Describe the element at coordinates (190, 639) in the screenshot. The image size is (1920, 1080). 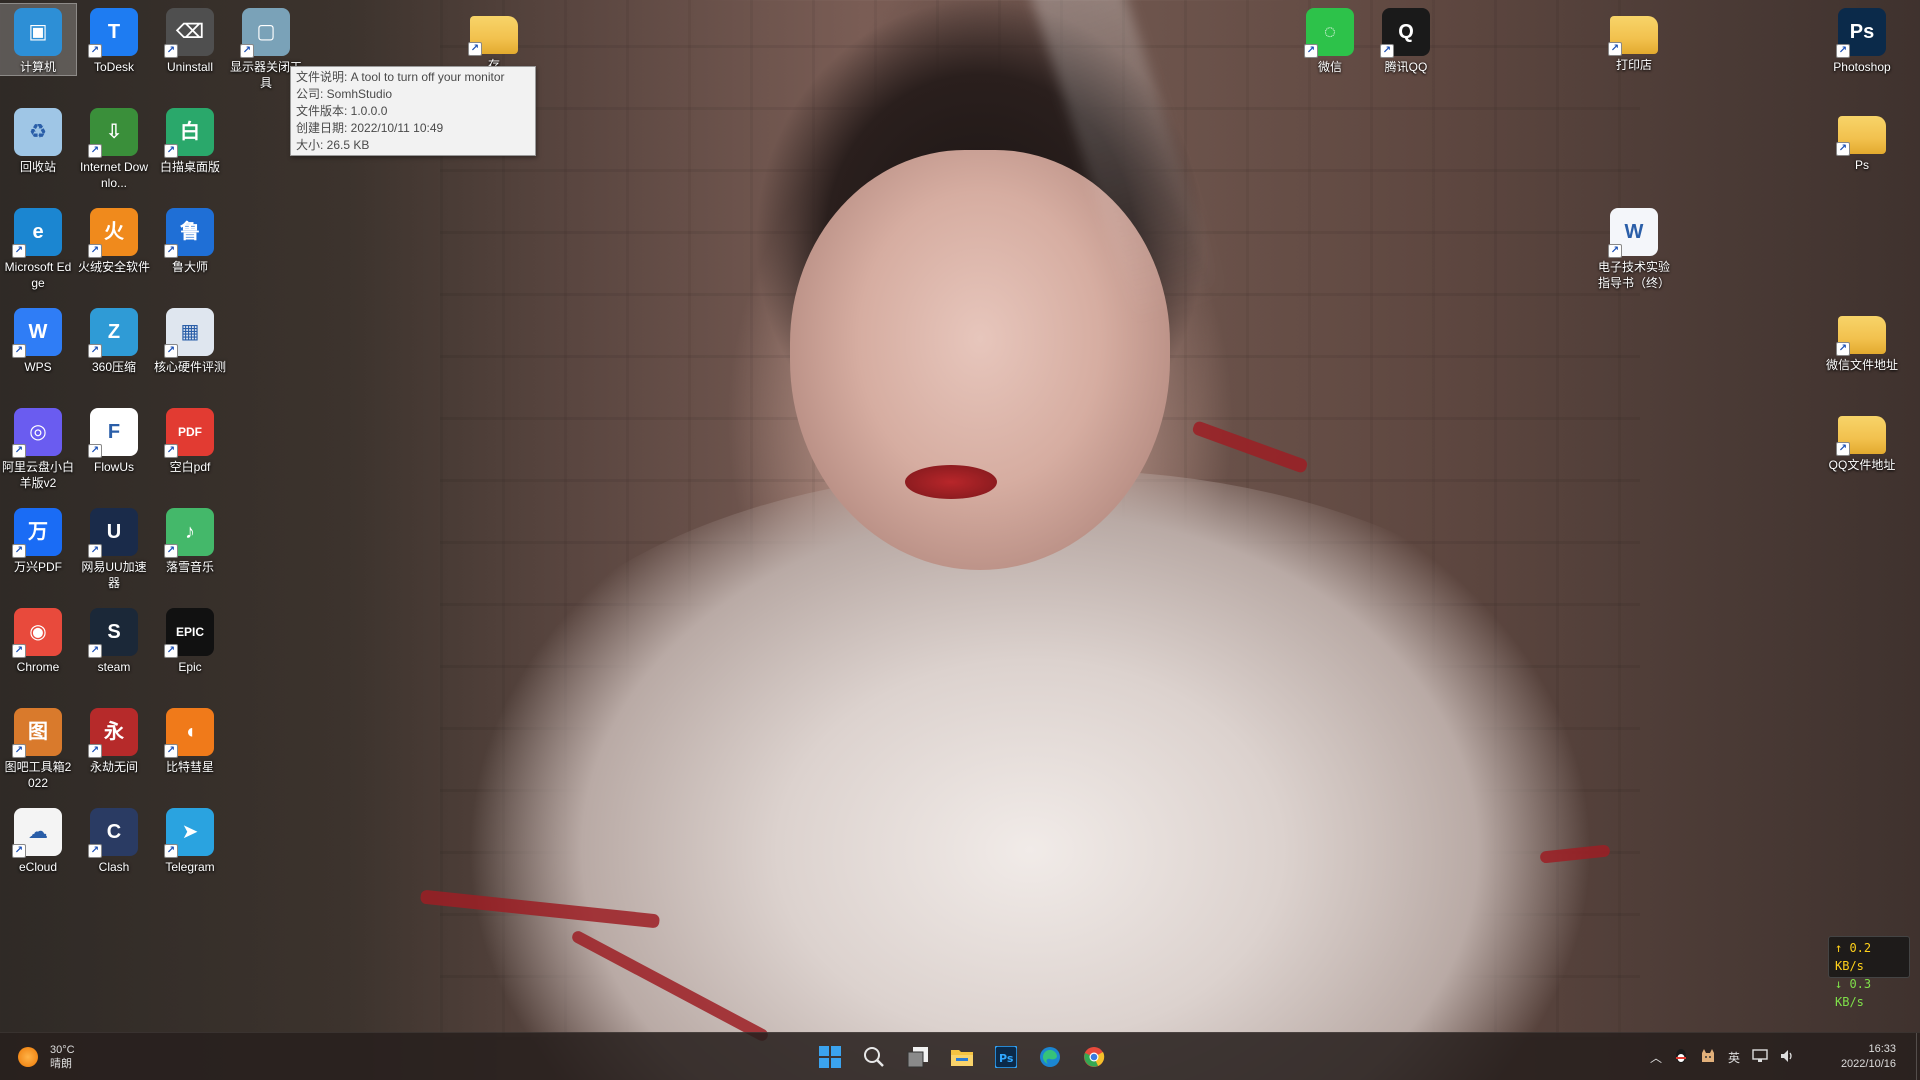
I see `desktop-shortcut: EPIC ↗ Epic` at that location.